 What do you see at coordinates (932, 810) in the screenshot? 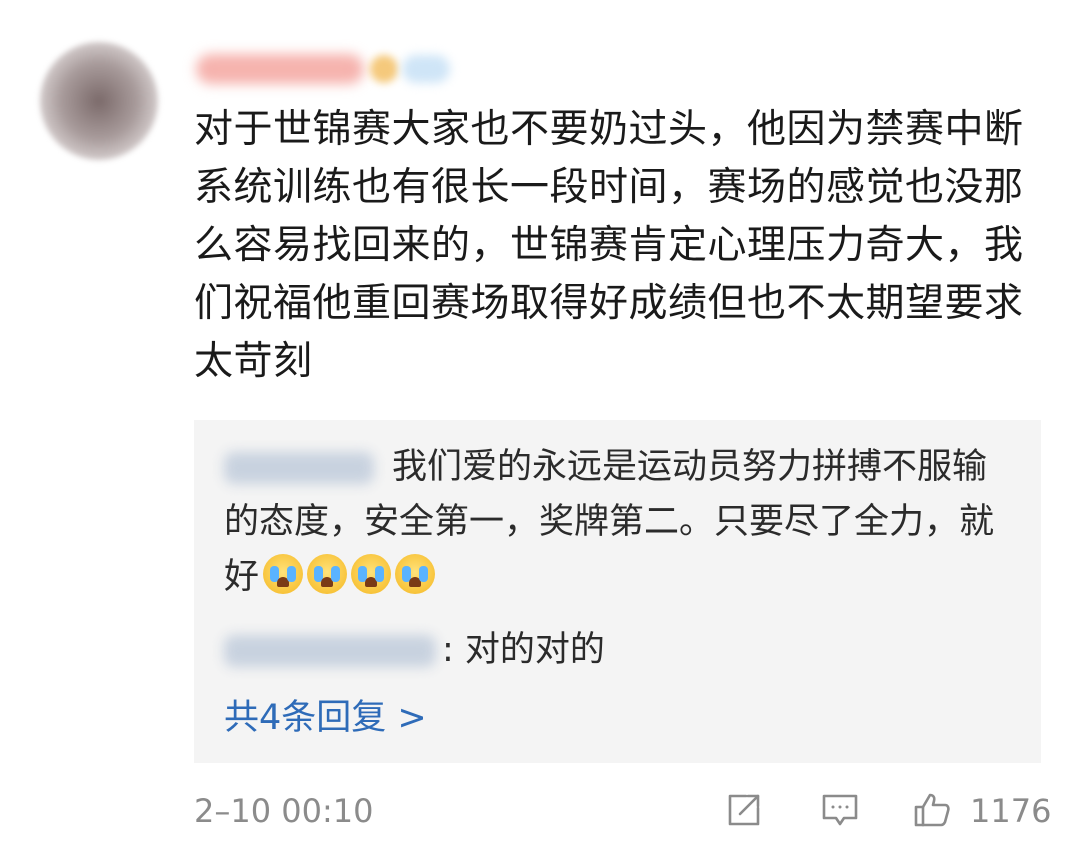
I see `thumbs-up-icon` at bounding box center [932, 810].